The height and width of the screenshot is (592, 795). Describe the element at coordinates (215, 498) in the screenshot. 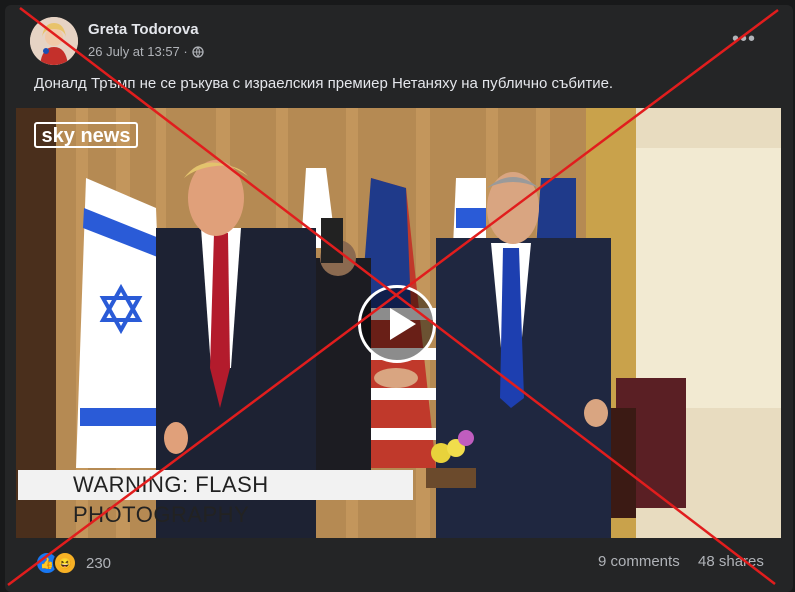

I see `warning-banner: WARNING: FLASH PHOTOGRAPHY` at that location.